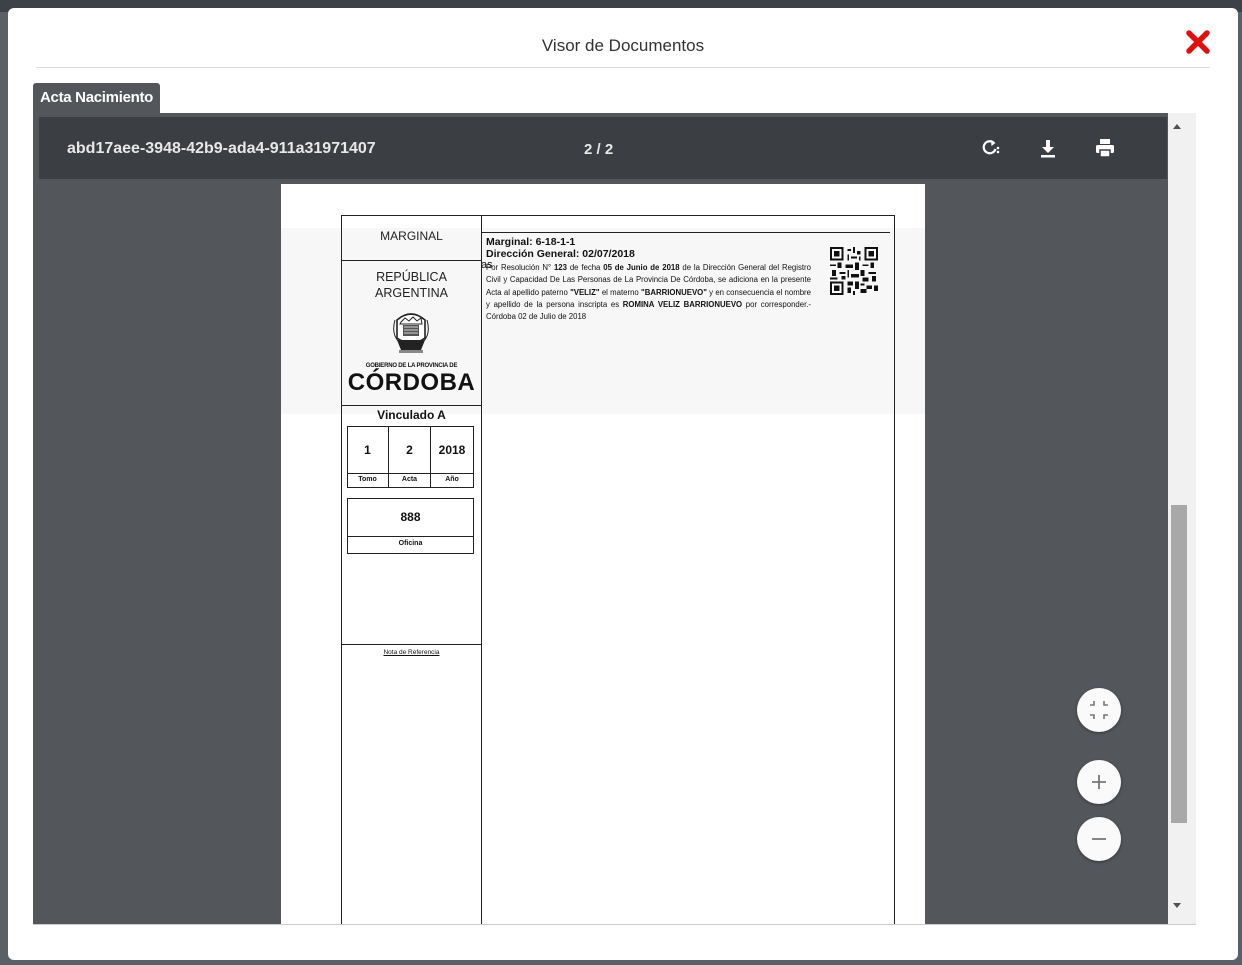  I want to click on print-icon, so click(1105, 148).